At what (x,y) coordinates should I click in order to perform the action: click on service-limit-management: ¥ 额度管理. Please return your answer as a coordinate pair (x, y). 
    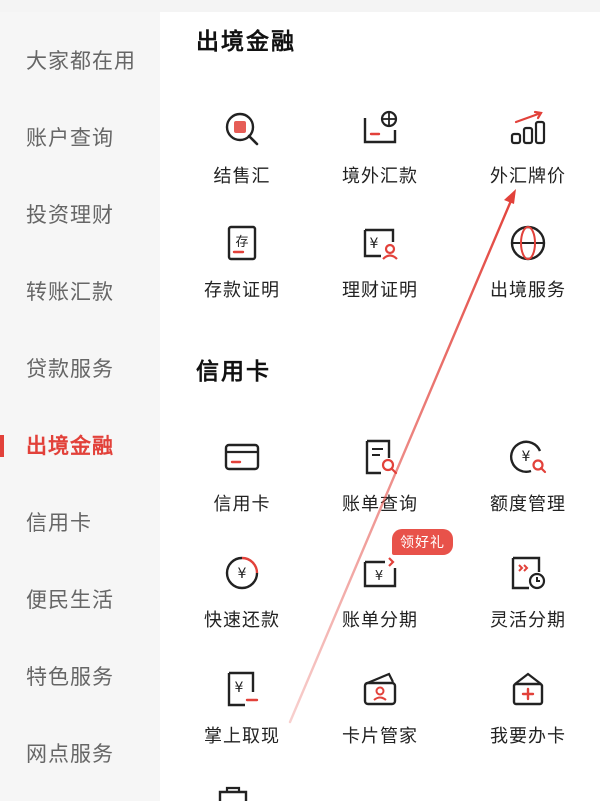
    Looking at the image, I should click on (527, 491).